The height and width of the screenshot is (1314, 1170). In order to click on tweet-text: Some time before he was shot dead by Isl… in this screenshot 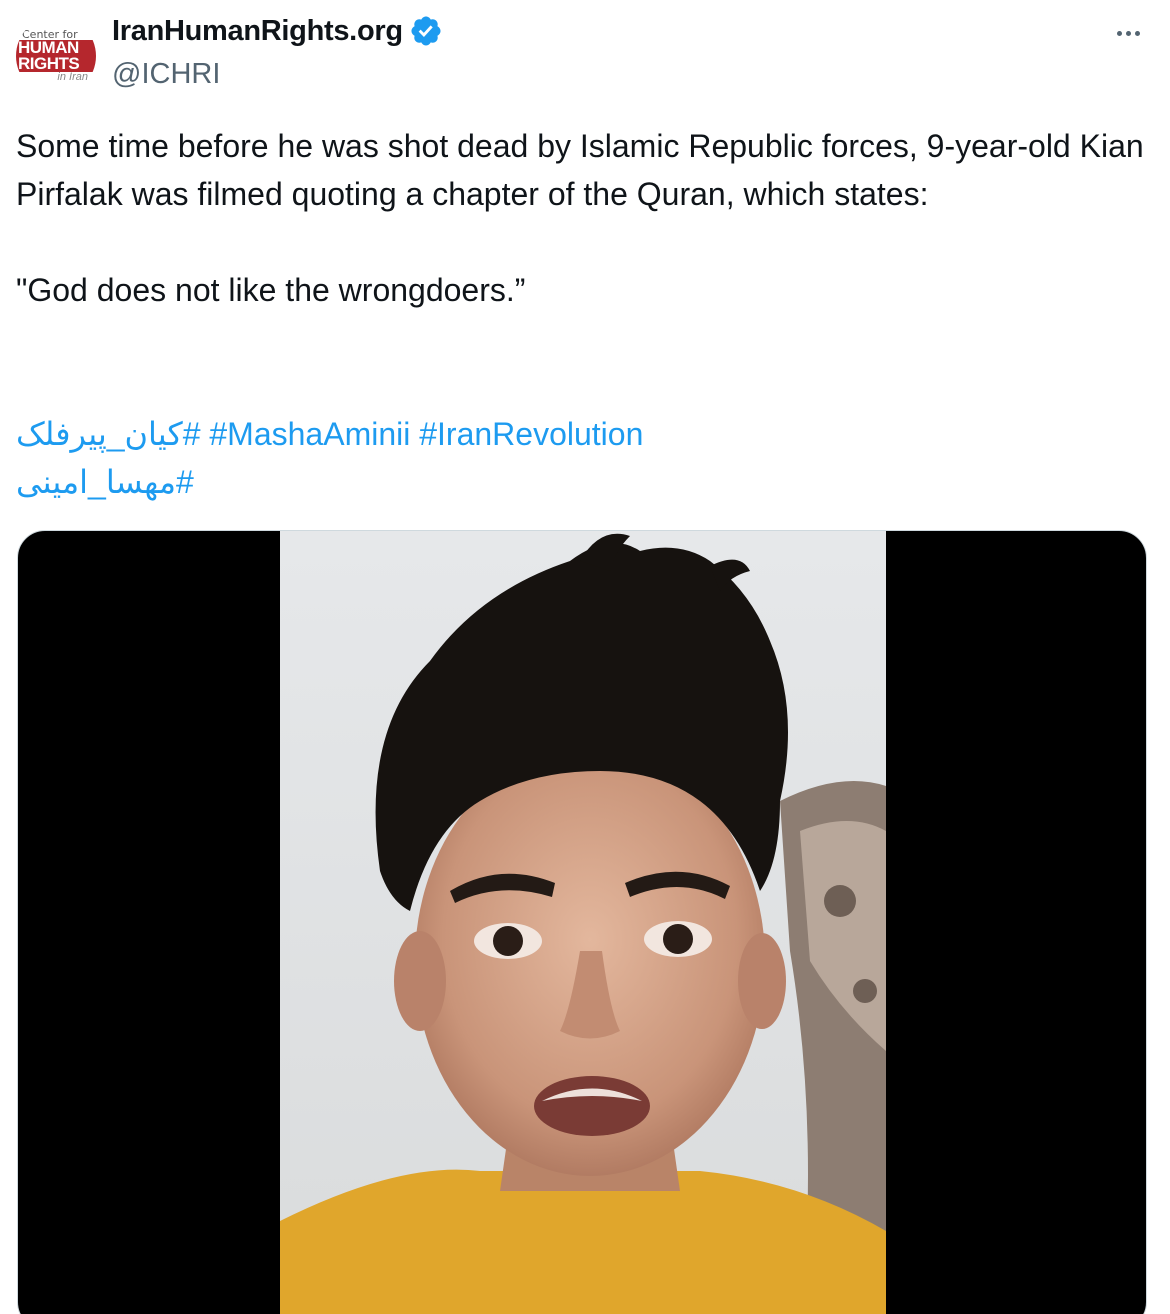, I will do `click(580, 218)`.